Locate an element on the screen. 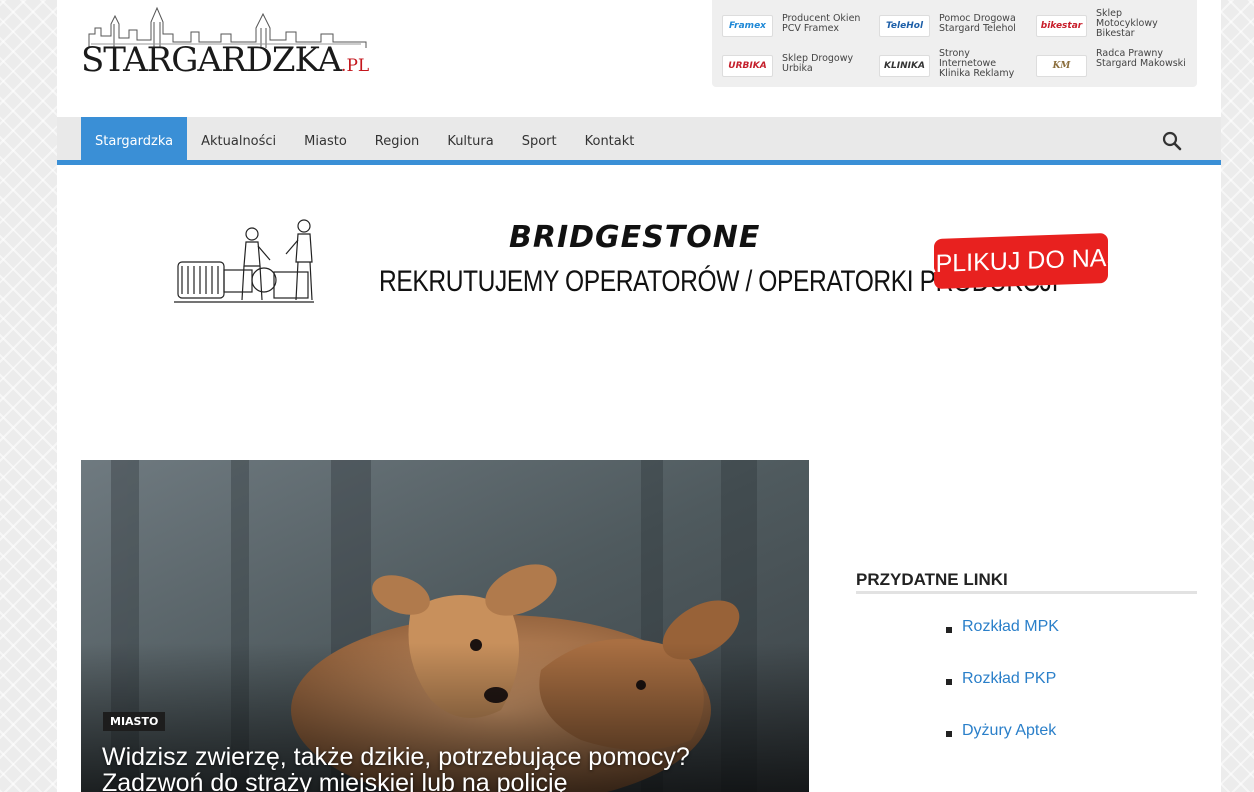  partner-telehol: TeleHol Pomoc Drogowa Stargard Telehol is located at coordinates (954, 25).